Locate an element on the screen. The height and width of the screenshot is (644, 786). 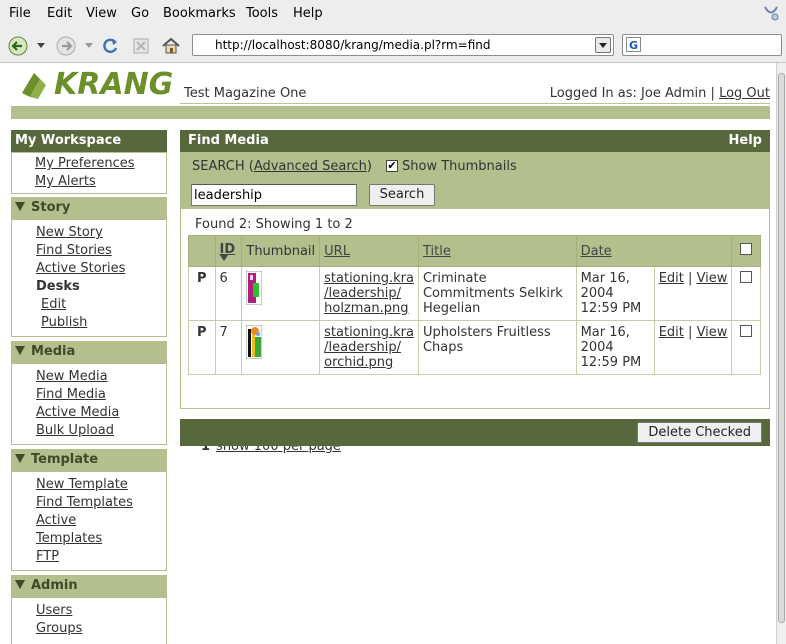
sidebar-item-active-templates: Active is located at coordinates (56, 520).